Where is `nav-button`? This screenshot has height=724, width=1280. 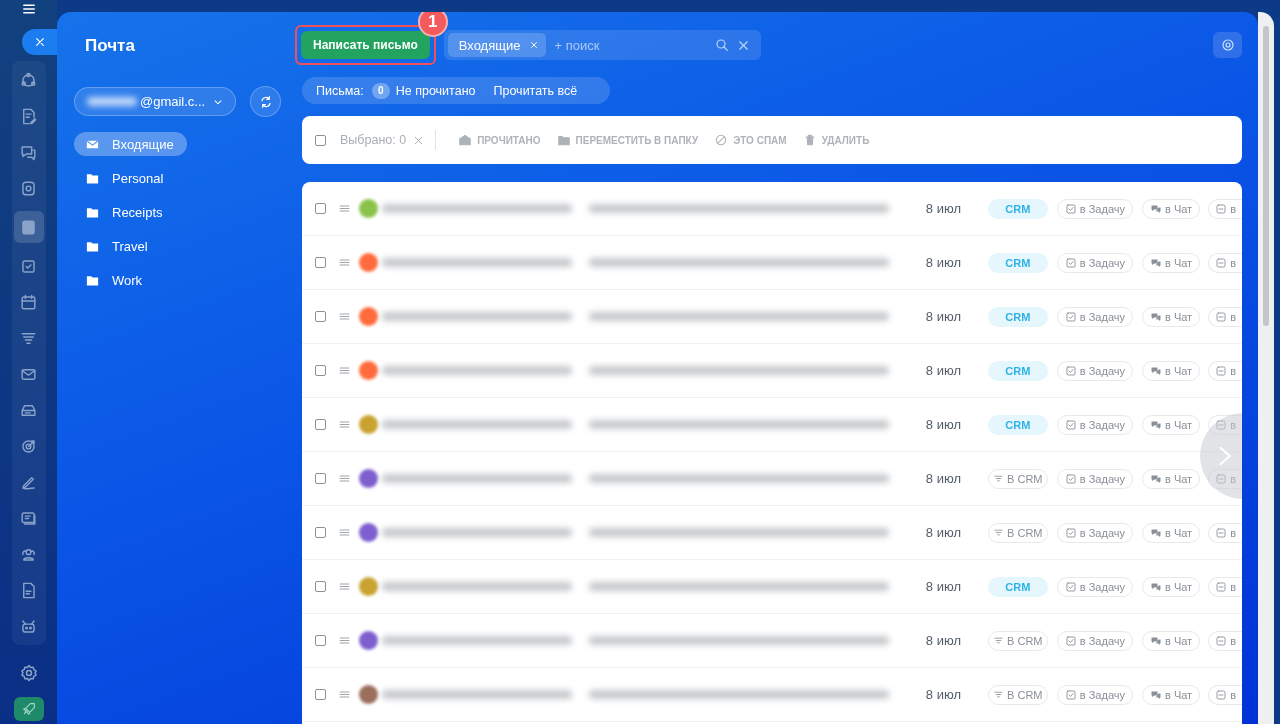
nav-button is located at coordinates (28, 227).